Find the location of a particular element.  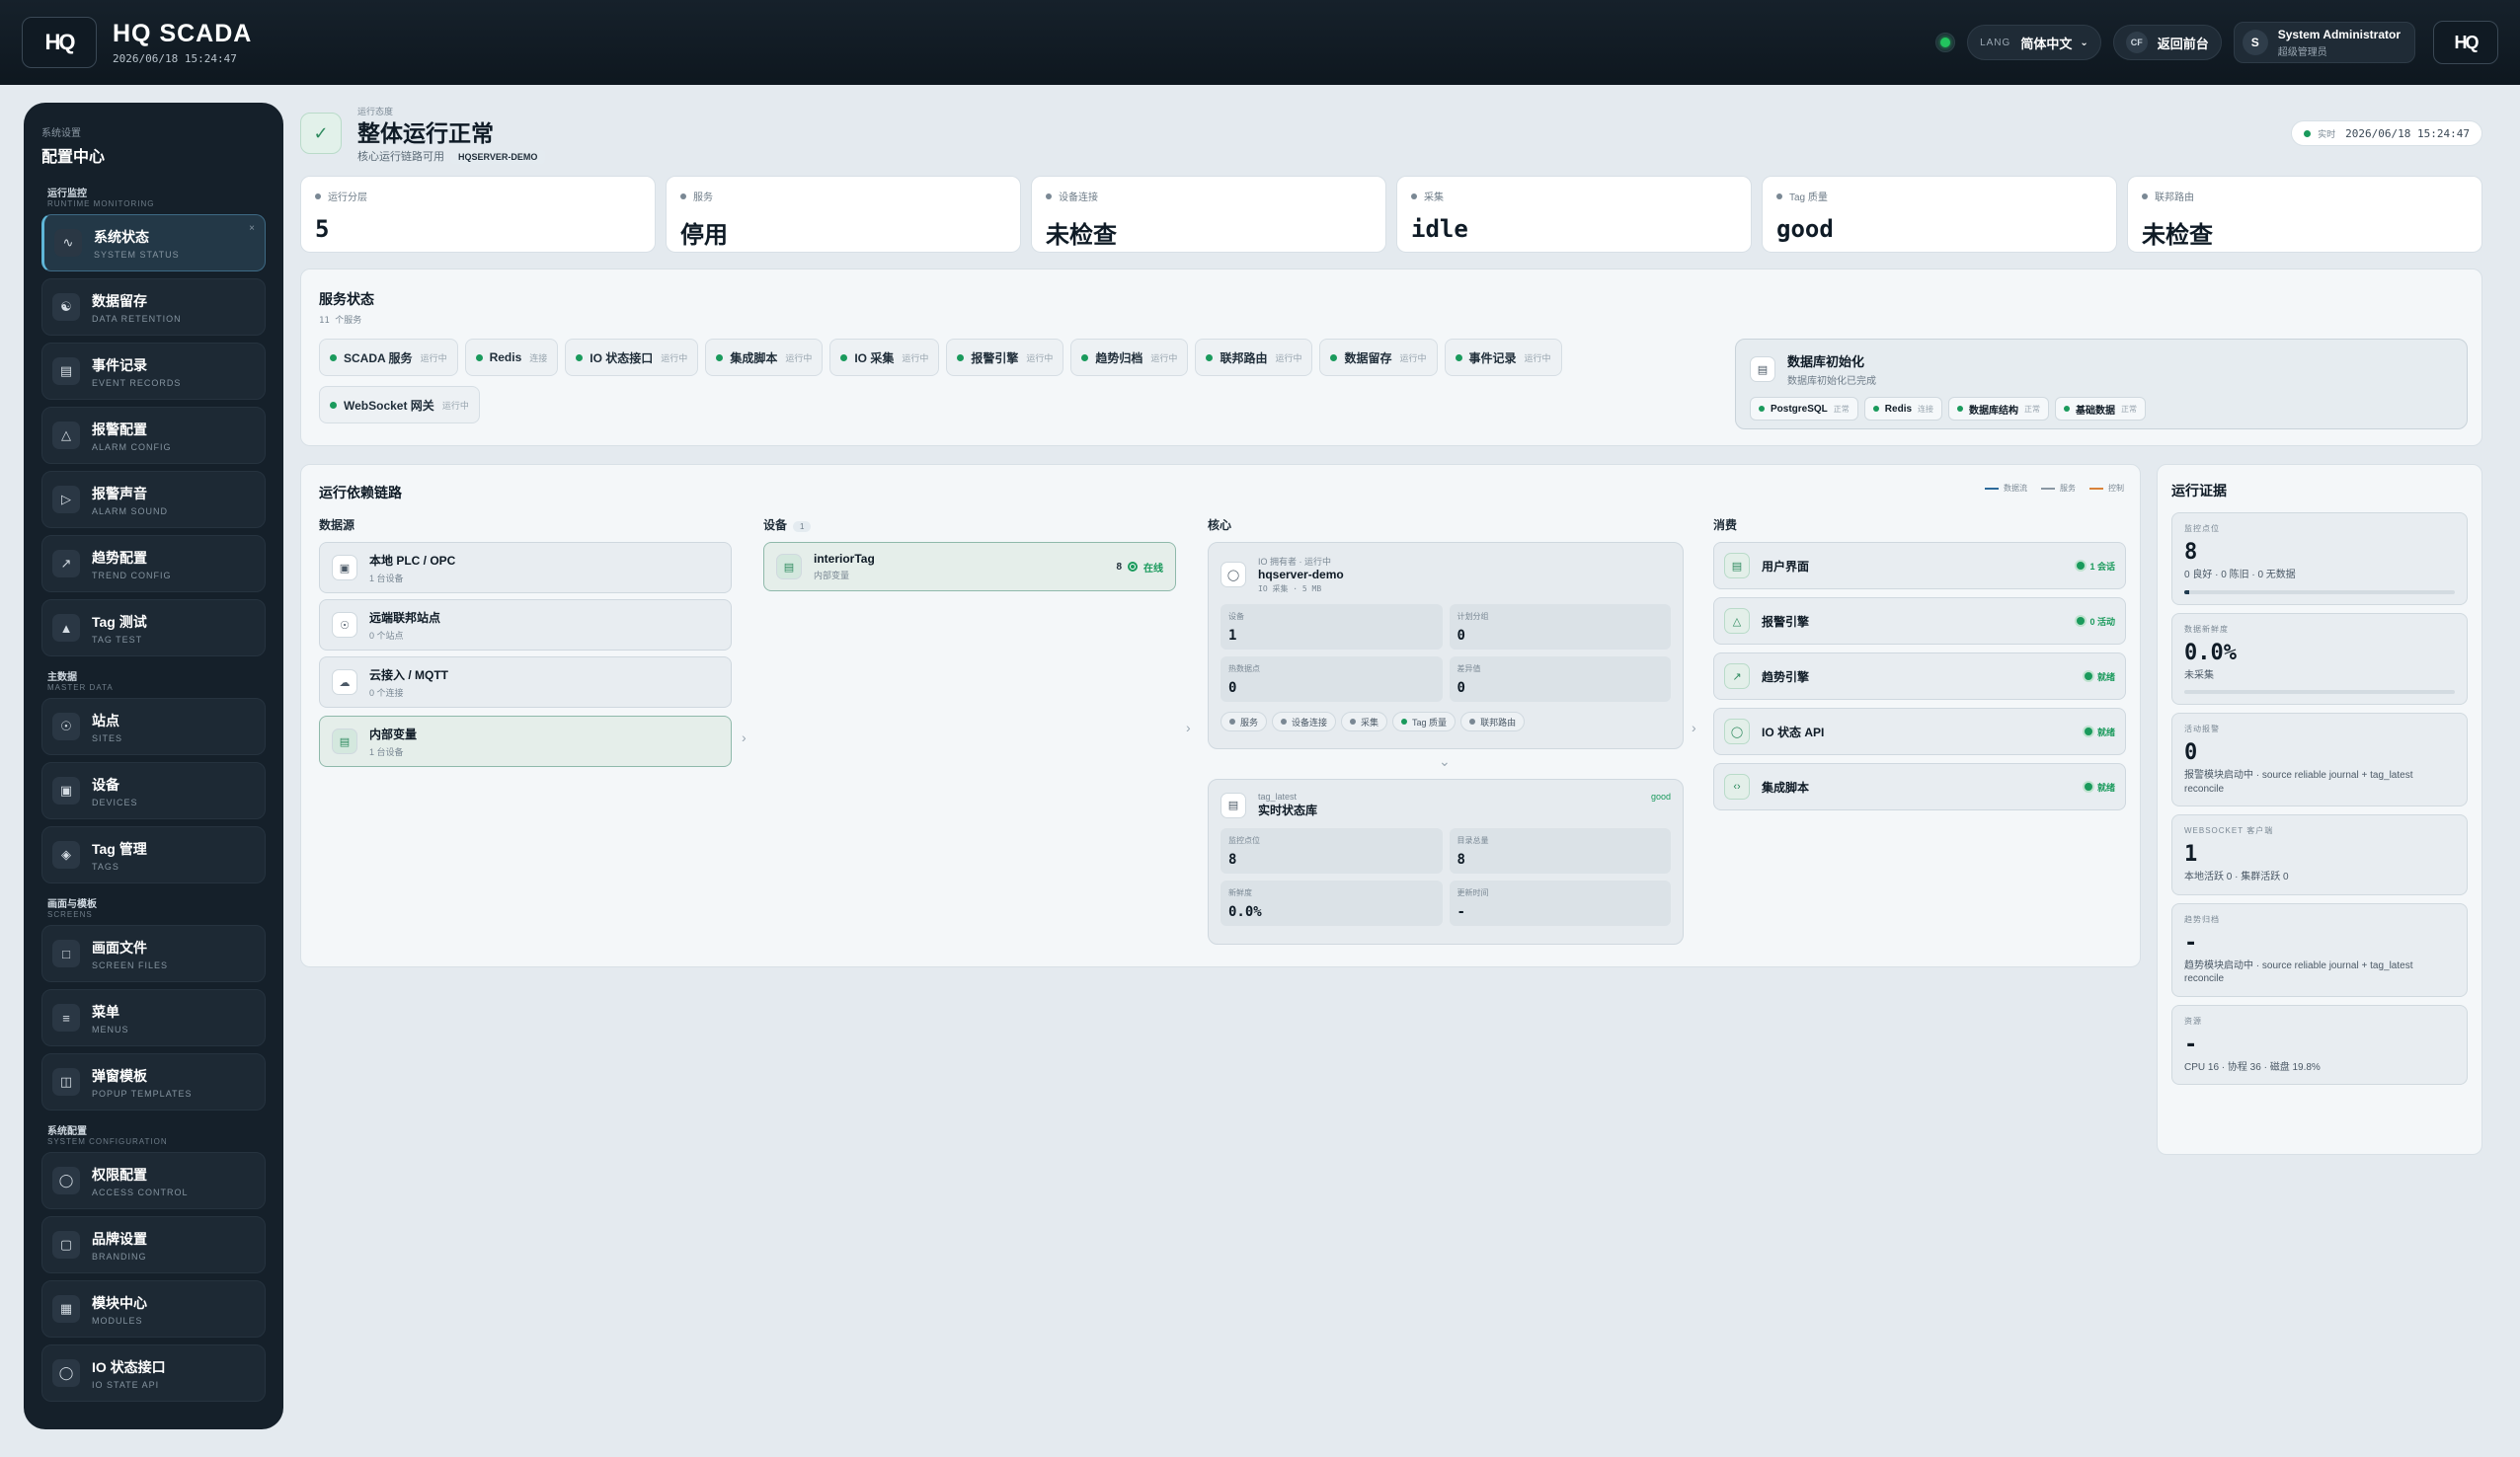

db-chip: 数据库结构 正常 is located at coordinates (1999, 409).